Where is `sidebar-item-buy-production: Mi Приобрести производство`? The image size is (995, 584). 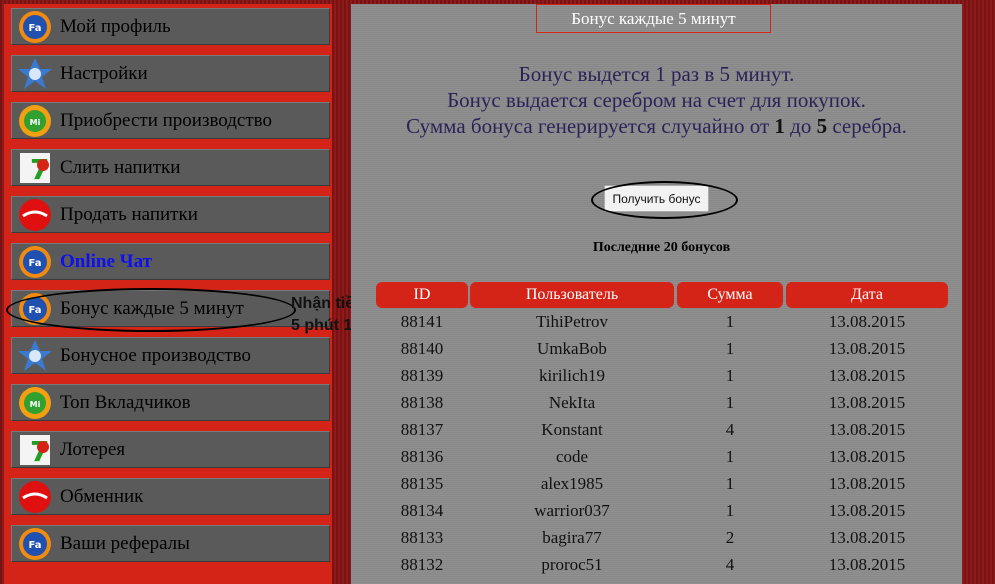 sidebar-item-buy-production: Mi Приобрести производство is located at coordinates (170, 120).